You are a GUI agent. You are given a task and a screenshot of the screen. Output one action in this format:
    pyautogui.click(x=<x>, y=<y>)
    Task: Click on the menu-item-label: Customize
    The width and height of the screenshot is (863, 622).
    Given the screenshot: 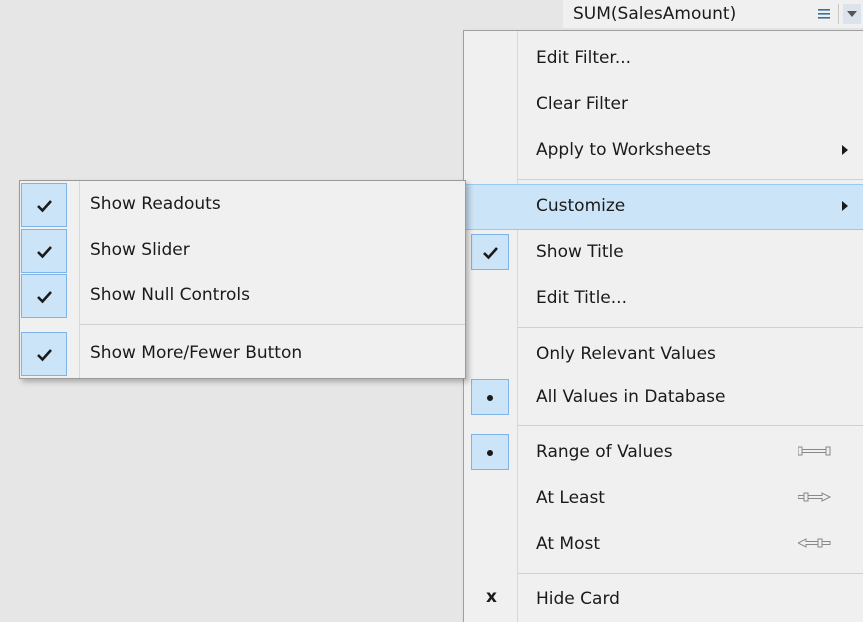 What is the action you would take?
    pyautogui.click(x=581, y=206)
    